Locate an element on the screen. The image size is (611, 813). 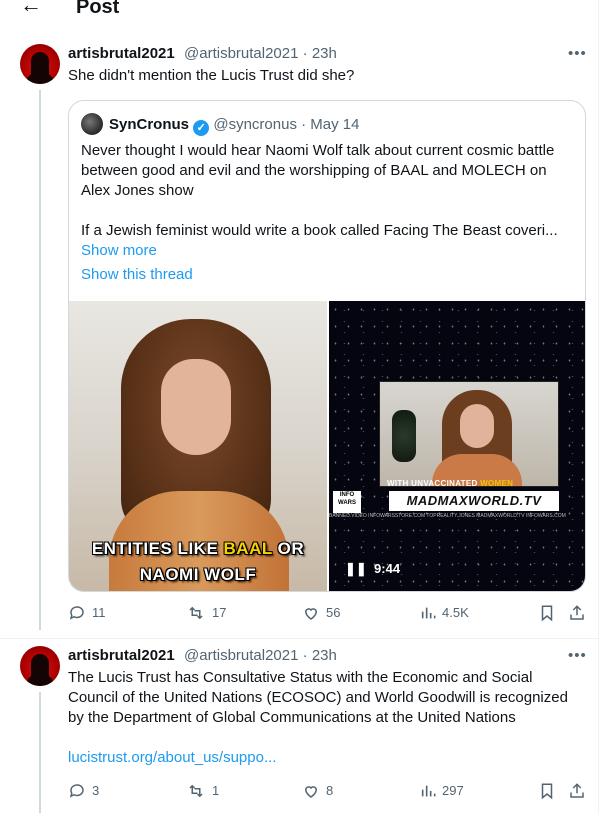
like-button: 56 is located at coordinates (321, 613).